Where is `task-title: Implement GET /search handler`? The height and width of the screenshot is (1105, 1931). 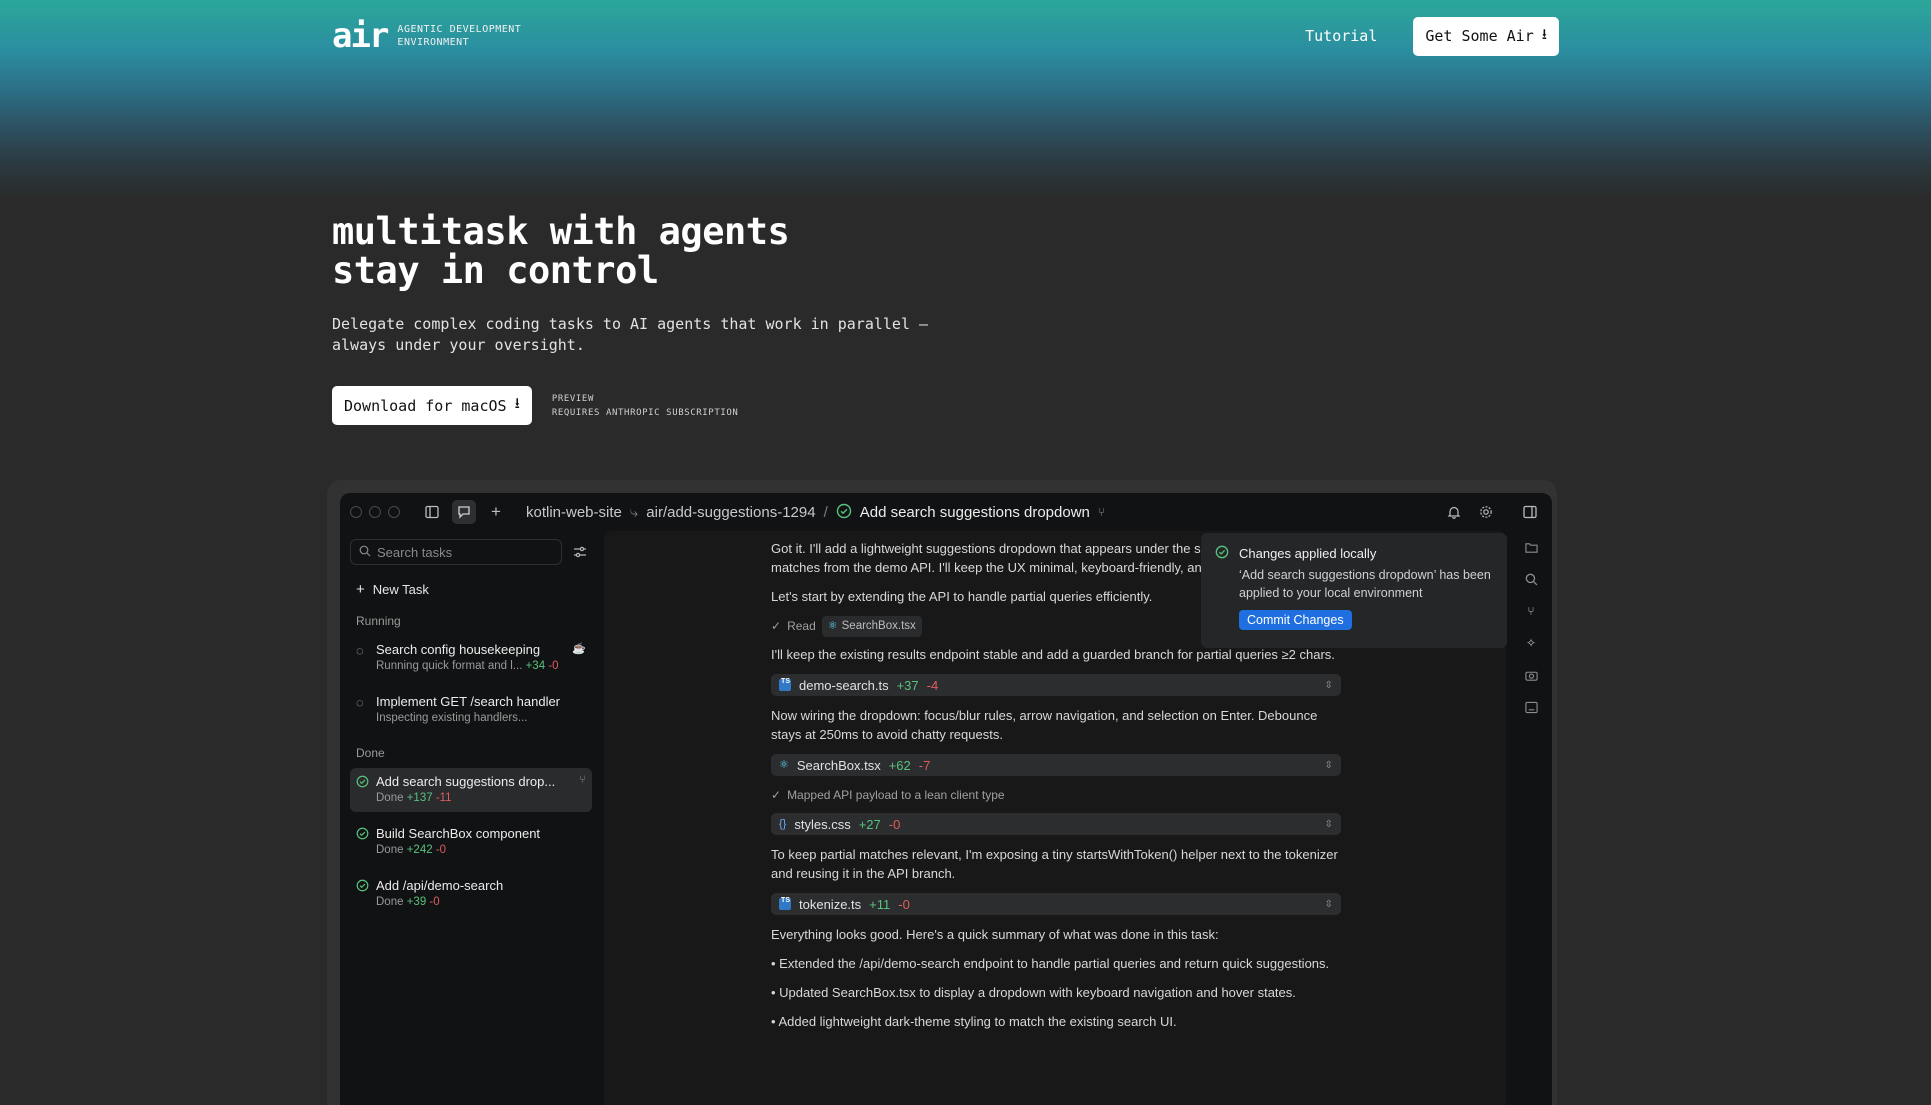 task-title: Implement GET /search handler is located at coordinates (468, 701).